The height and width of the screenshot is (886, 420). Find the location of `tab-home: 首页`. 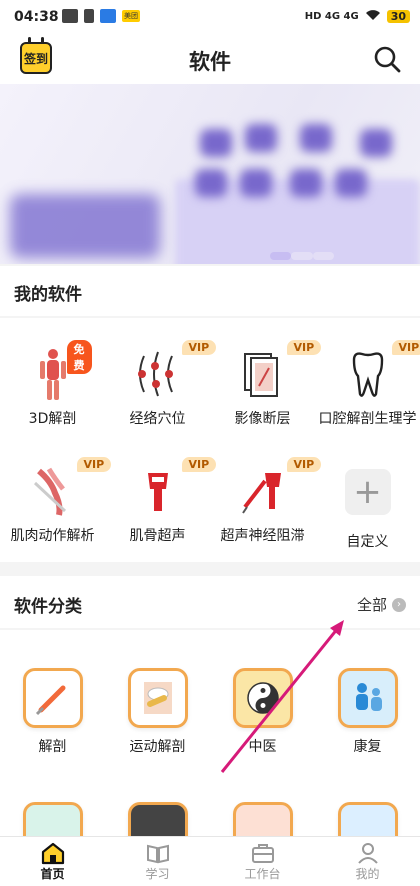

tab-home: 首页 is located at coordinates (52, 861).